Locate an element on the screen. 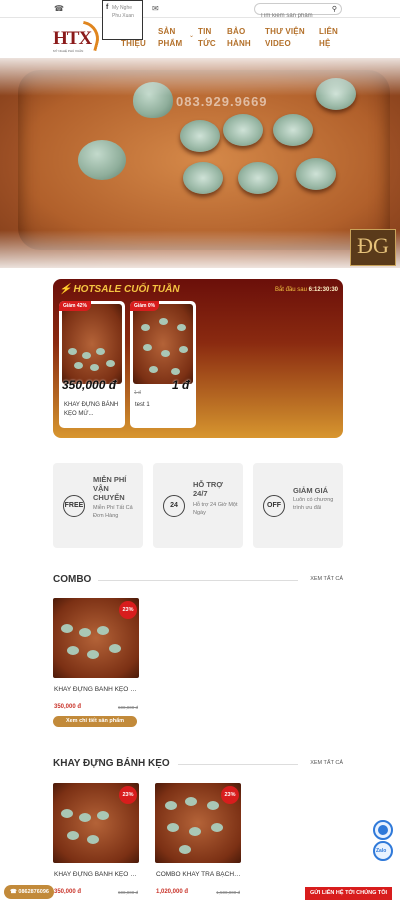 This screenshot has height=907, width=400. benefit-desc: Miễn Phí Tất Cả Đơn Hàng is located at coordinates (113, 512).